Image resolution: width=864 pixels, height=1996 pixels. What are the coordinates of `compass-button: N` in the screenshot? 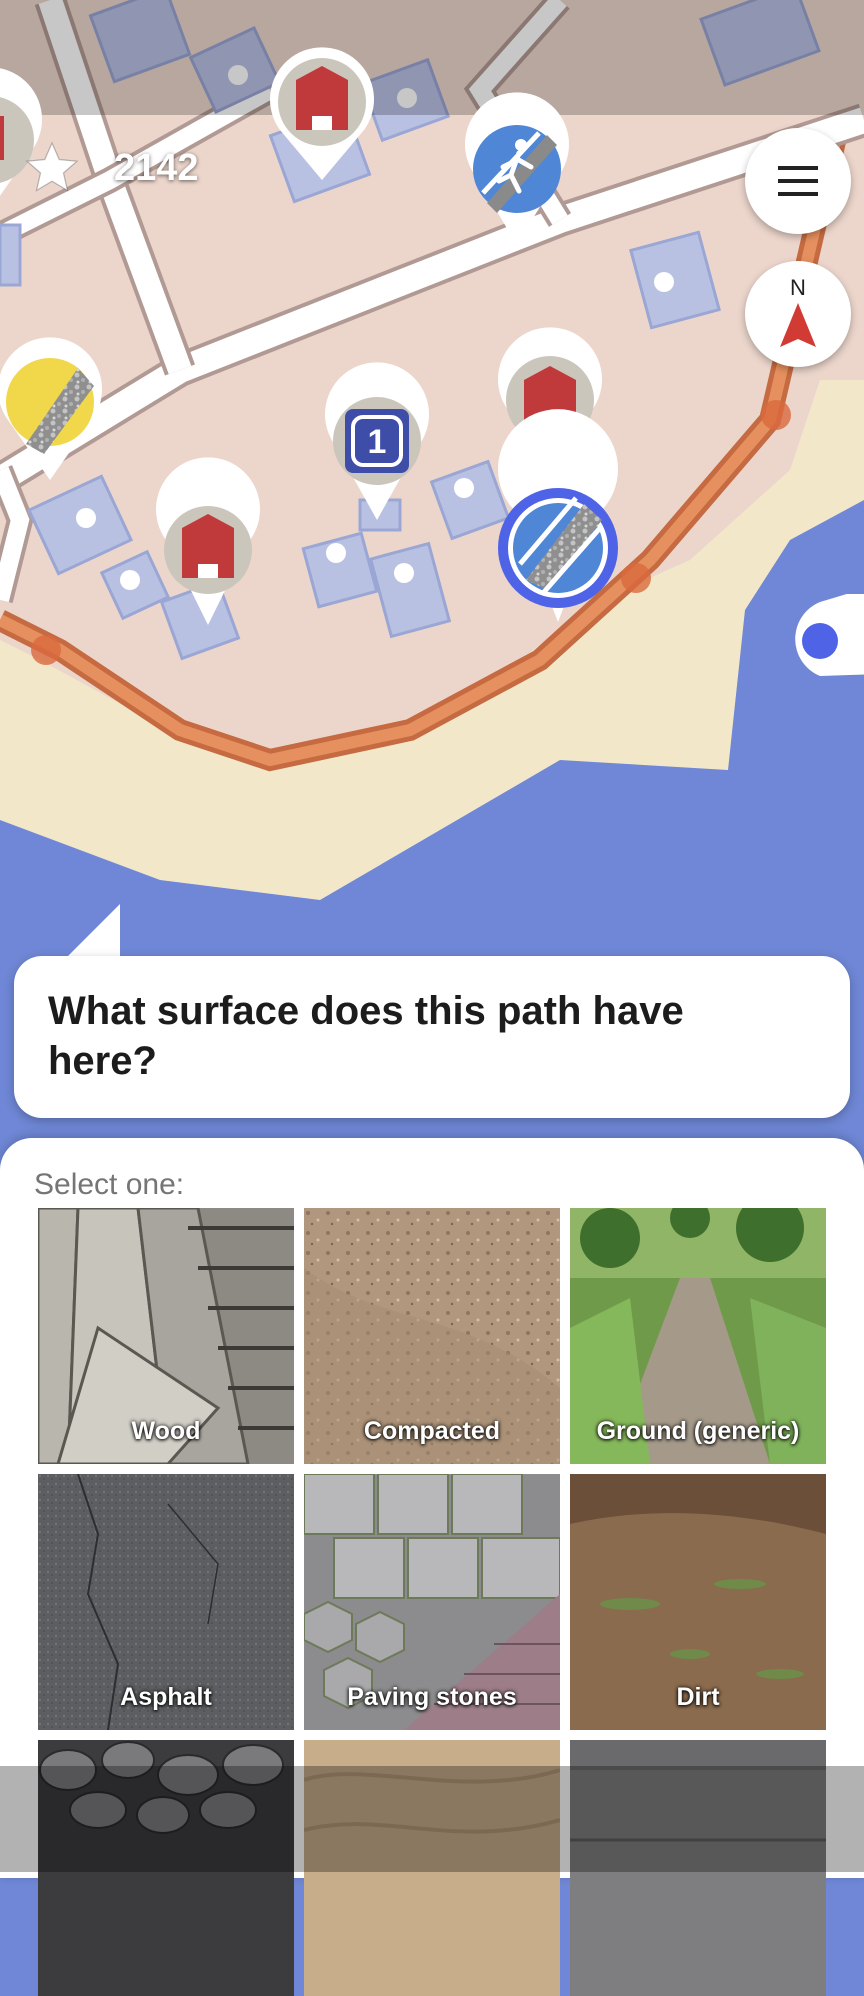 It's located at (798, 314).